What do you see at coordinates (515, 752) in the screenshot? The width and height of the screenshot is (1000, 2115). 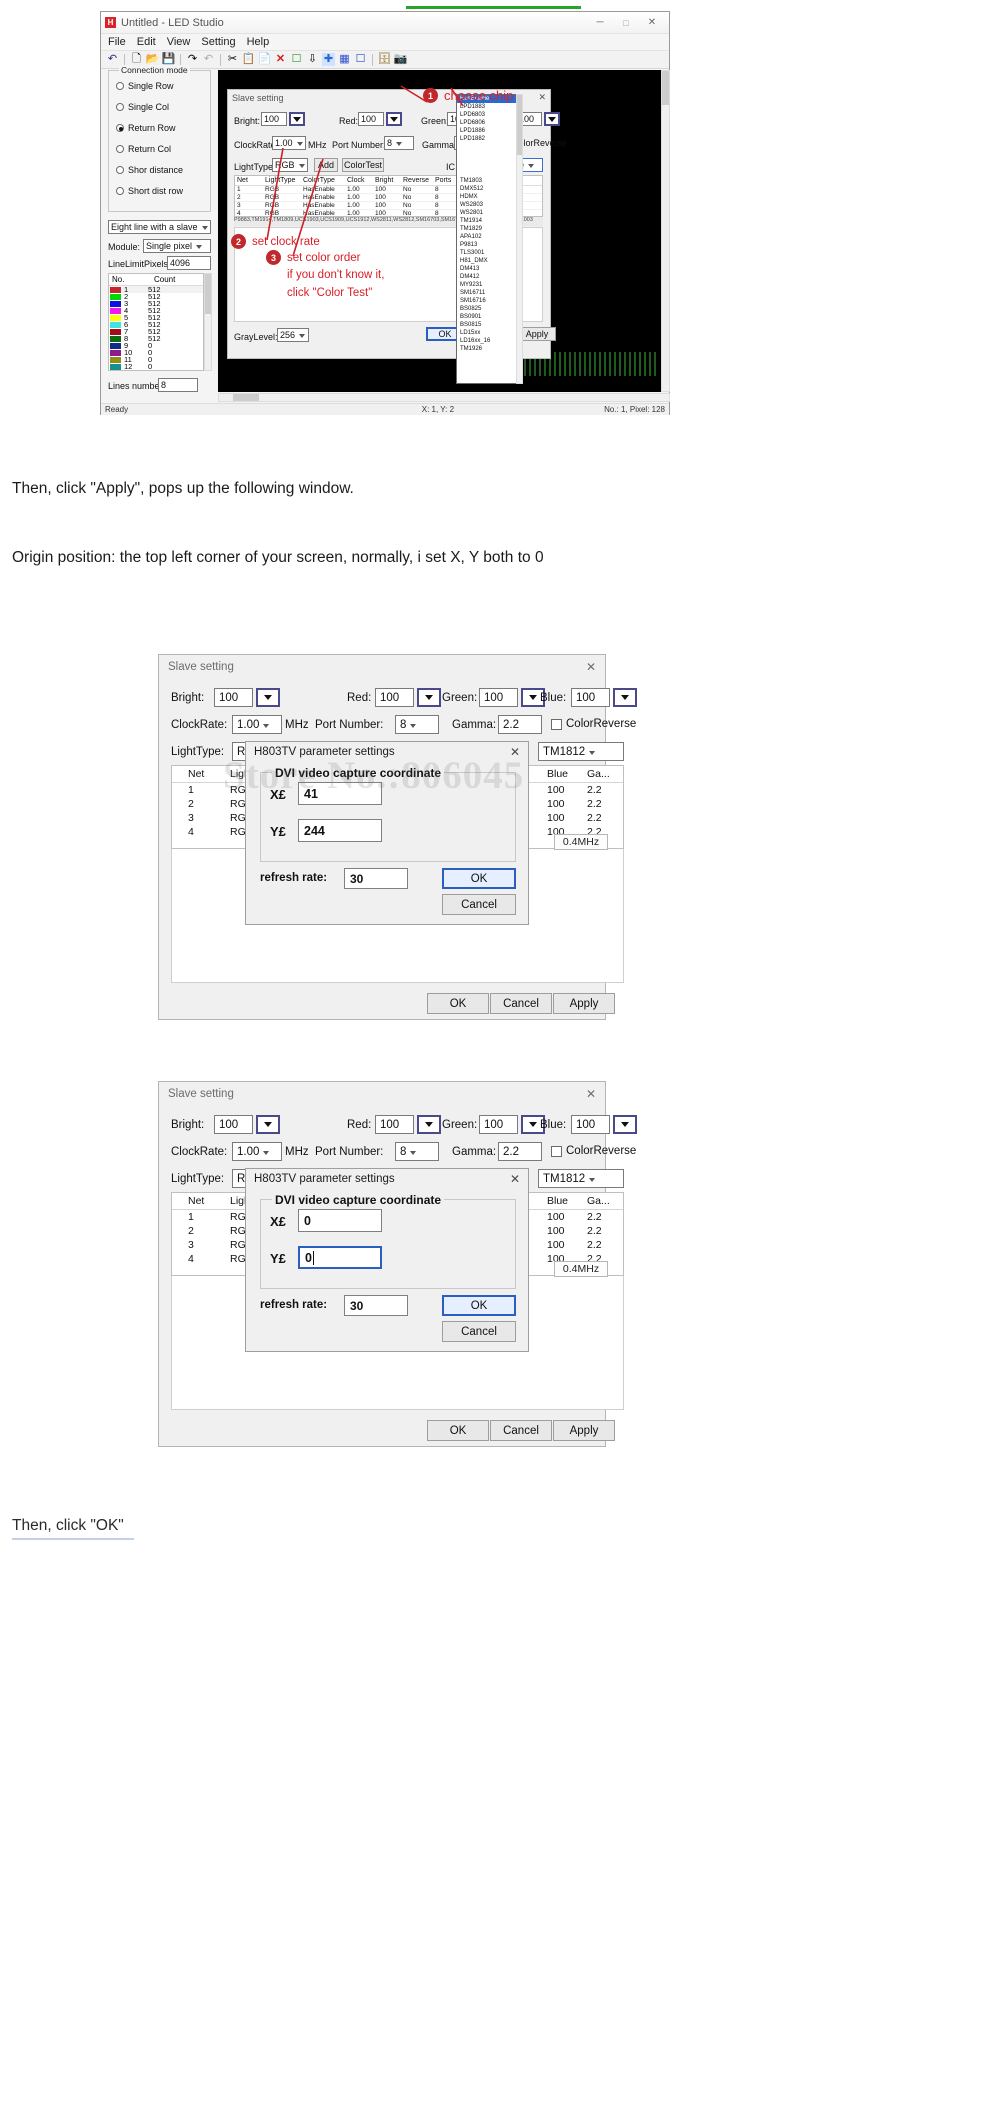 I see `h803tv1-close-icon: ✕` at bounding box center [515, 752].